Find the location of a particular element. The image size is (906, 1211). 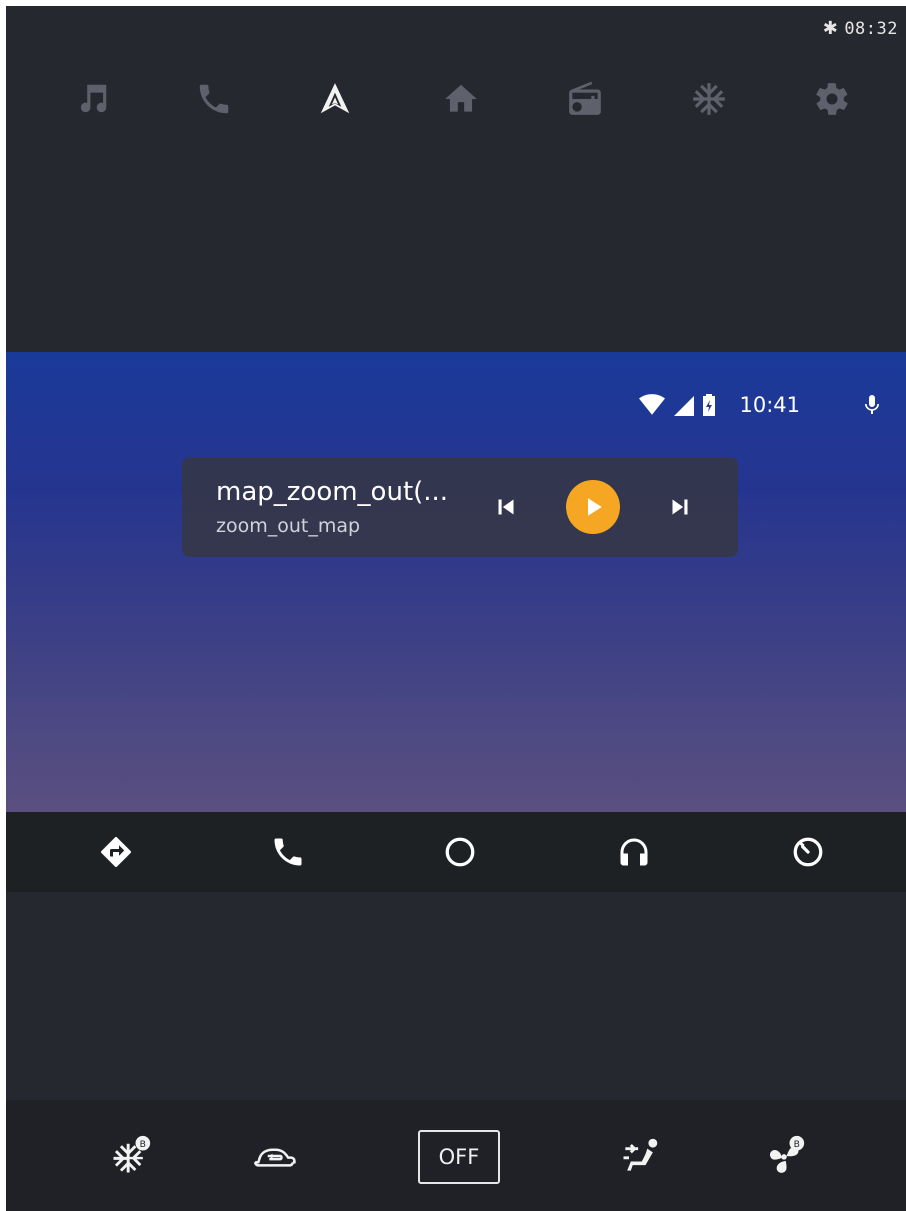

headphones-icon is located at coordinates (634, 852).